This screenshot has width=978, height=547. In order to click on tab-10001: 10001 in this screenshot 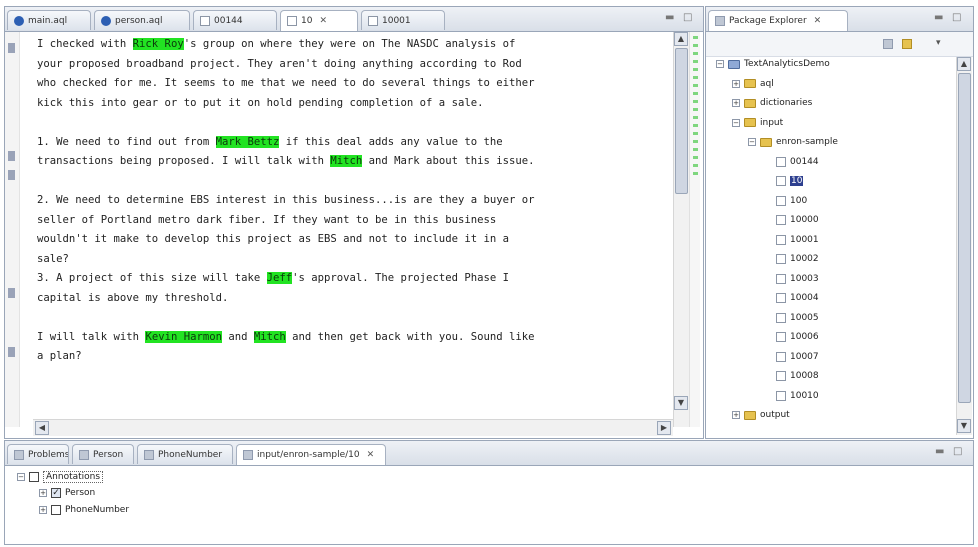, I will do `click(403, 20)`.